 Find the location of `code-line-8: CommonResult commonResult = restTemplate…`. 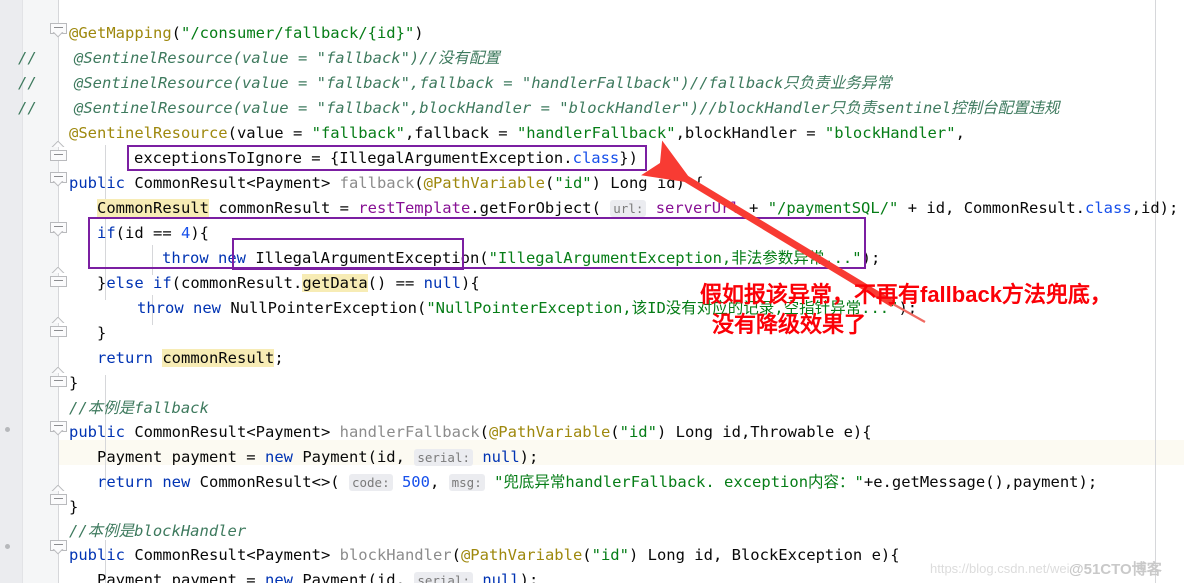

code-line-8: CommonResult commonResult = restTemplate… is located at coordinates (637, 208).